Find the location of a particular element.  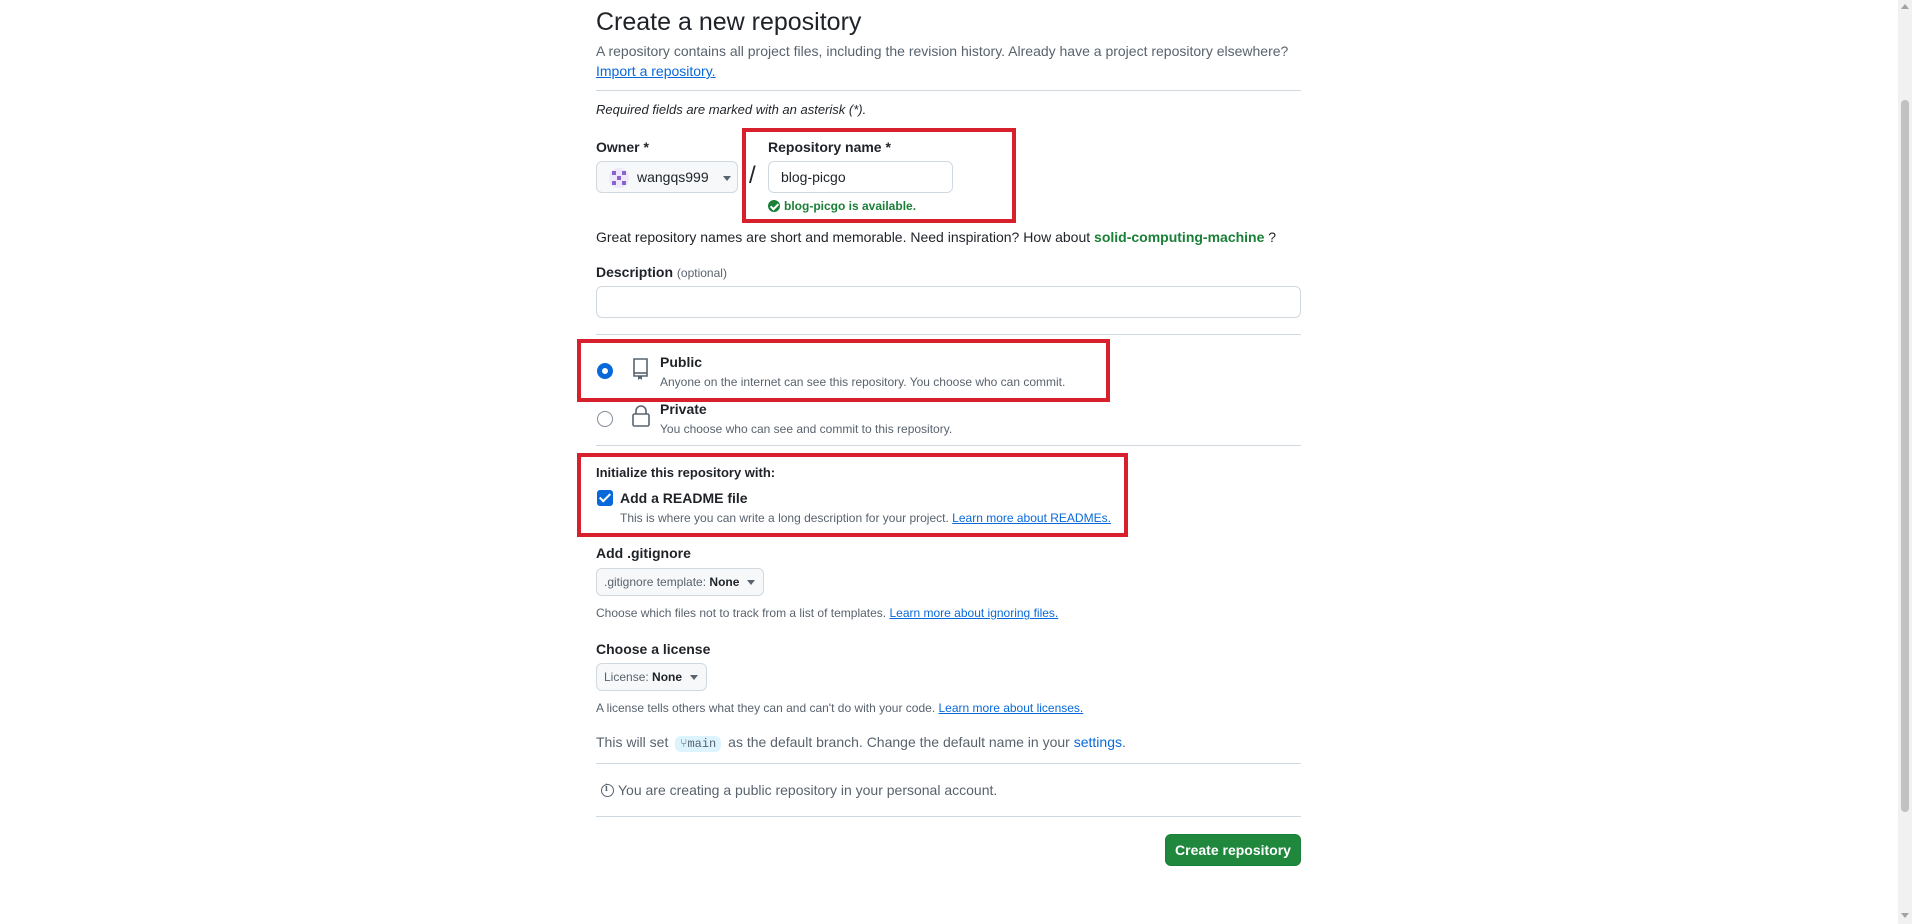

optional-tag: (optional) is located at coordinates (701, 273).